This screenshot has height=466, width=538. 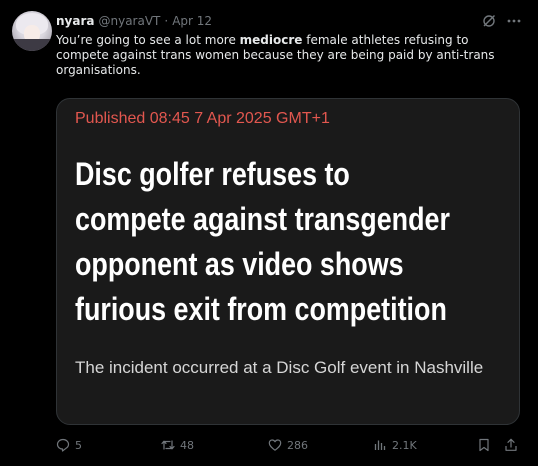 What do you see at coordinates (168, 445) in the screenshot?
I see `repost-icon` at bounding box center [168, 445].